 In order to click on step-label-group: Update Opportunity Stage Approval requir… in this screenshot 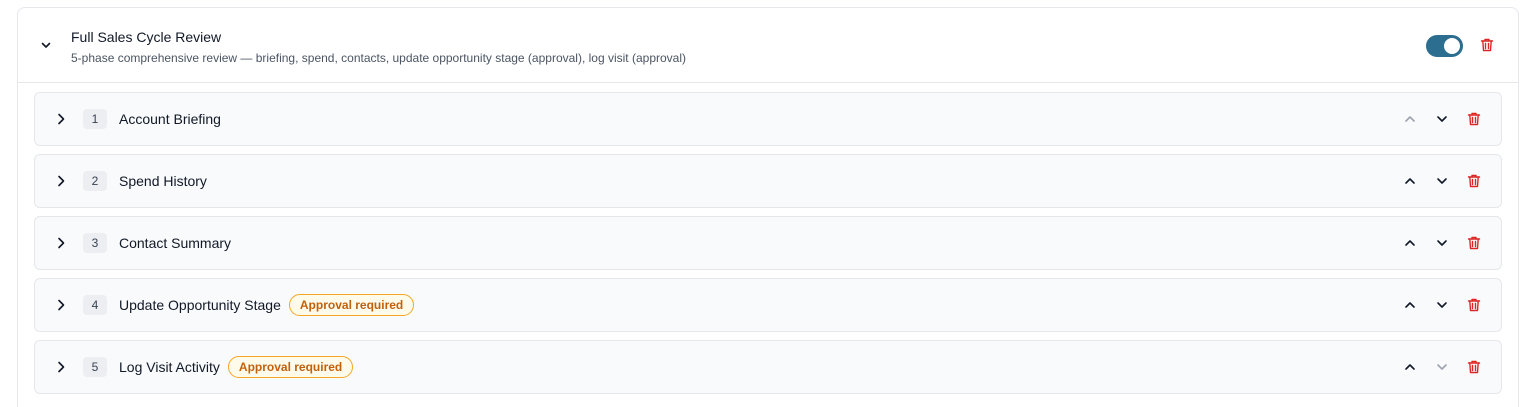, I will do `click(267, 305)`.